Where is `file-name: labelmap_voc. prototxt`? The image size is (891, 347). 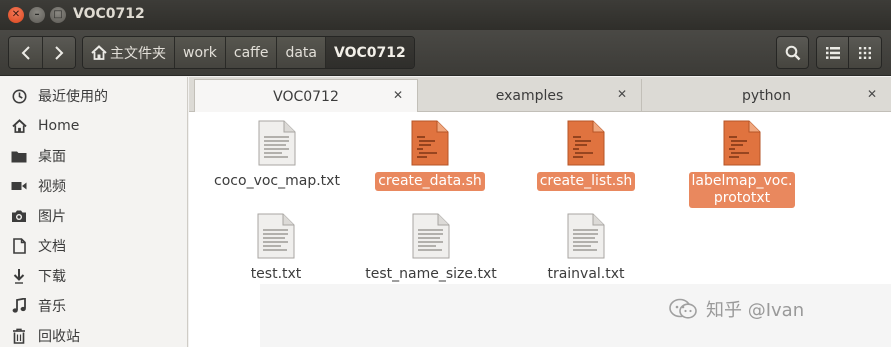 file-name: labelmap_voc. prototxt is located at coordinates (742, 190).